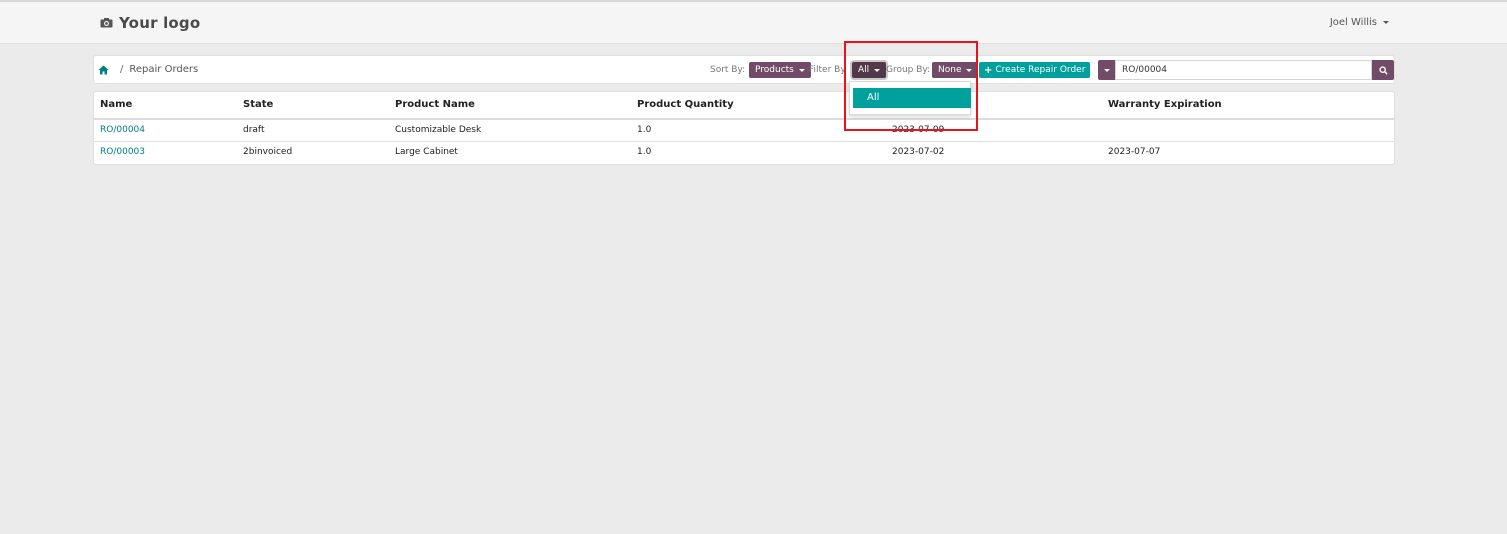  I want to click on create-button-label: Create Repair Order, so click(1040, 70).